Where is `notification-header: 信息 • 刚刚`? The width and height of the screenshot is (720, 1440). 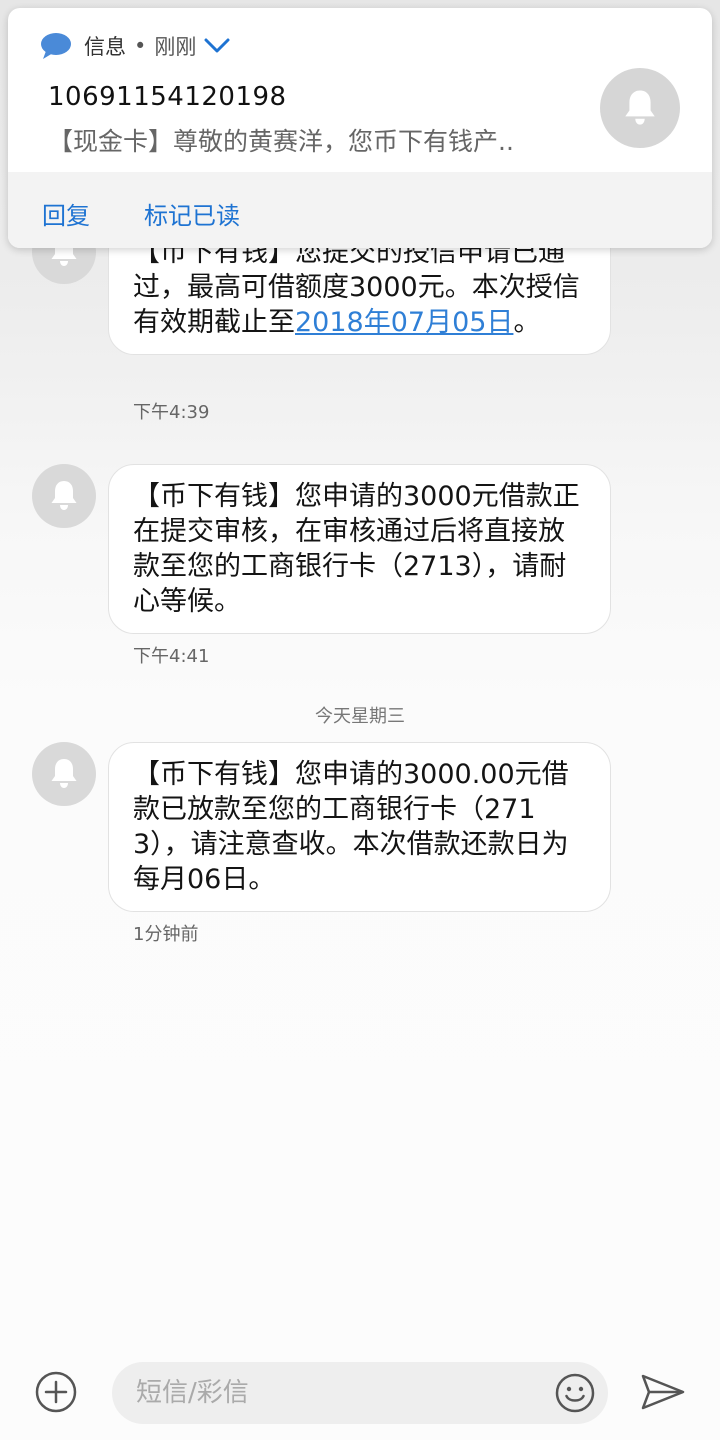 notification-header: 信息 • 刚刚 is located at coordinates (135, 46).